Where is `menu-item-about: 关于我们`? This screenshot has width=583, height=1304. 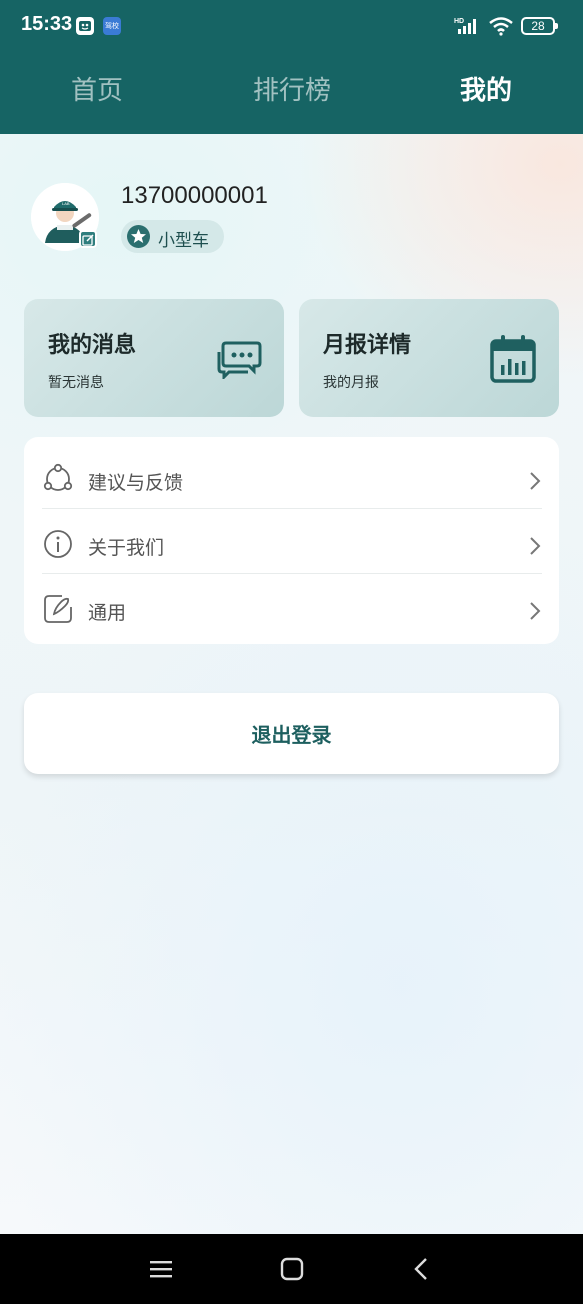
menu-item-about: 关于我们 is located at coordinates (292, 541).